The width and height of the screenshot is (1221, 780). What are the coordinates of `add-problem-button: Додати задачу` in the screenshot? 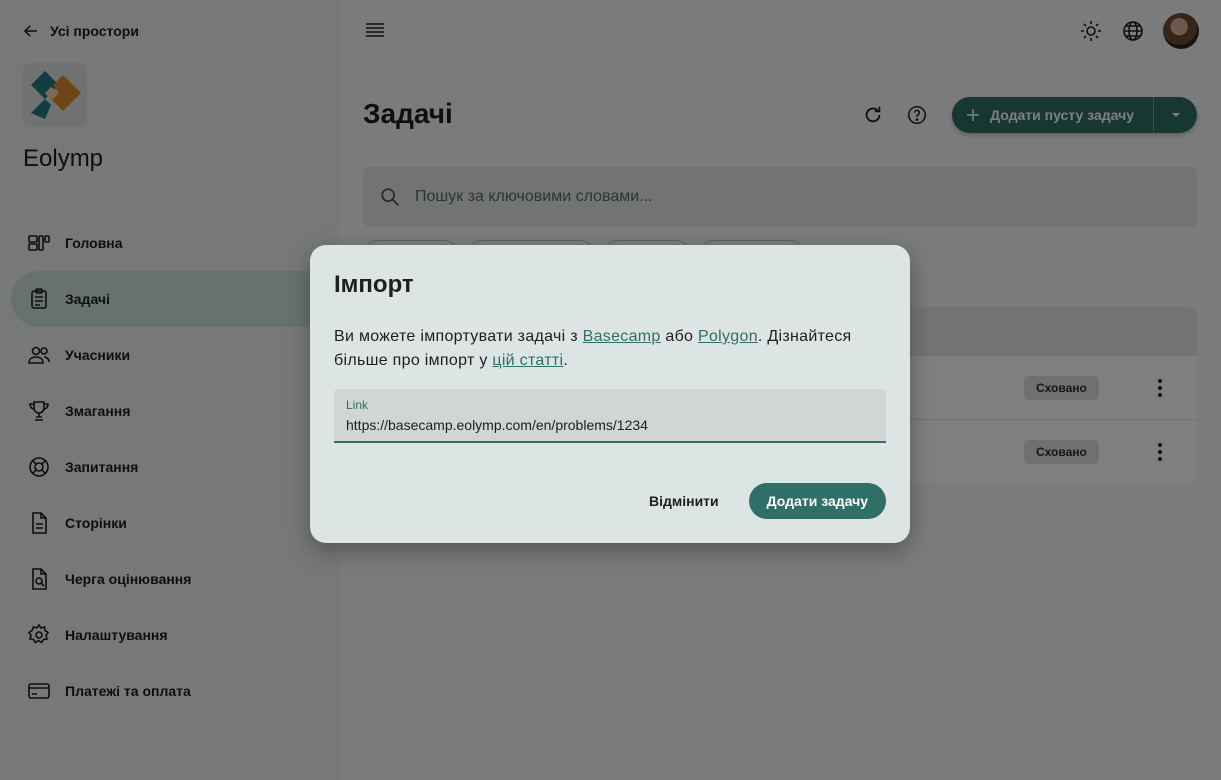 It's located at (817, 501).